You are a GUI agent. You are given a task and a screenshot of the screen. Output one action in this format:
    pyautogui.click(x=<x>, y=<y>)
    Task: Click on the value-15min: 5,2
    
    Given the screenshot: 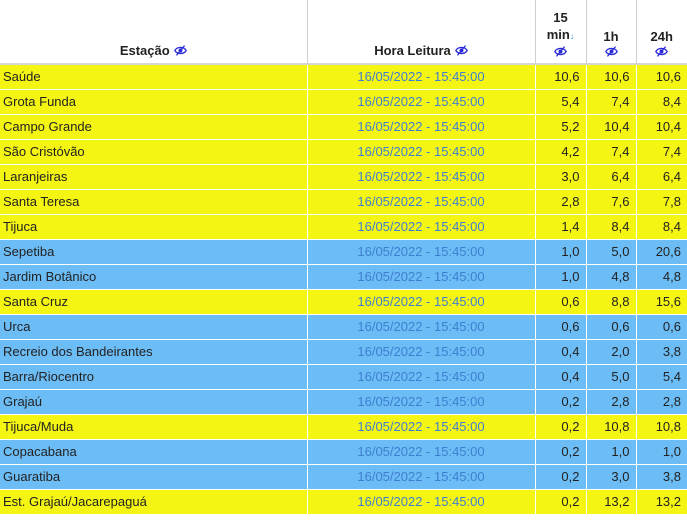 What is the action you would take?
    pyautogui.click(x=561, y=127)
    